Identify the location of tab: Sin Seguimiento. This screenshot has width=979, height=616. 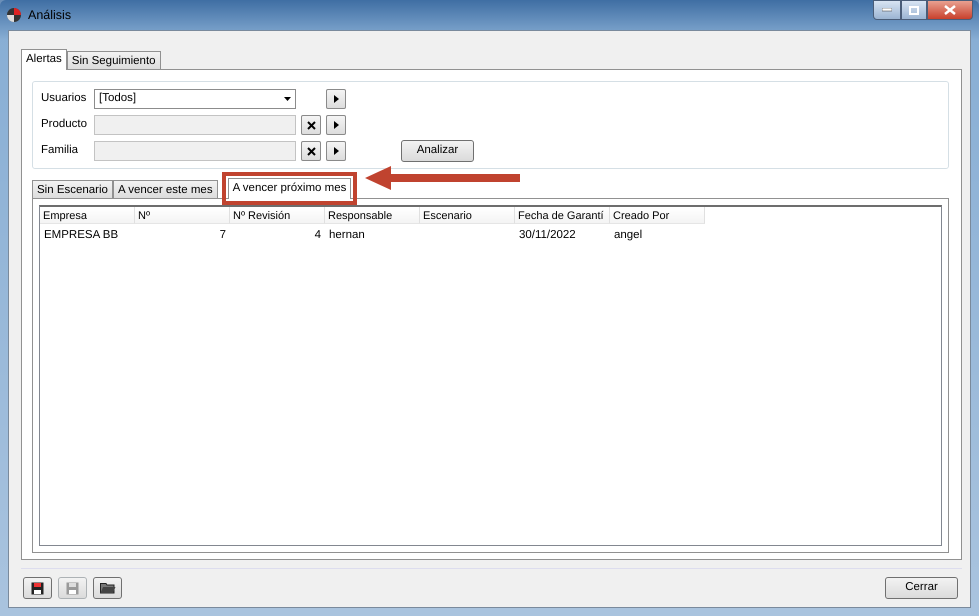
(113, 60).